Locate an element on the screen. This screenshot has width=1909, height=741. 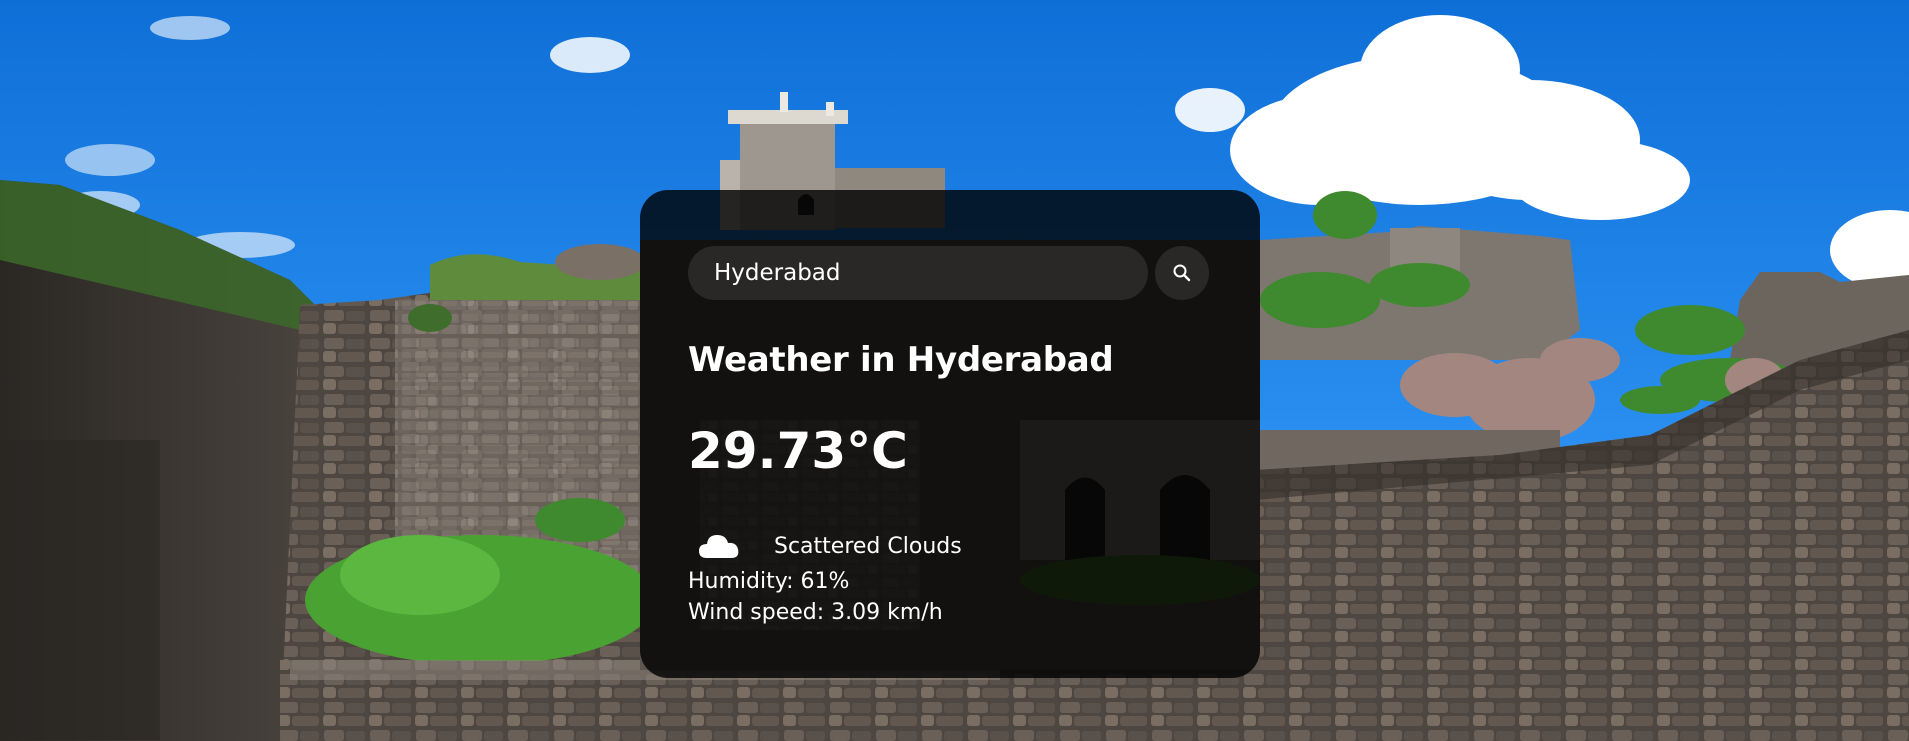
weather-condition: Scattered Clouds is located at coordinates (829, 546).